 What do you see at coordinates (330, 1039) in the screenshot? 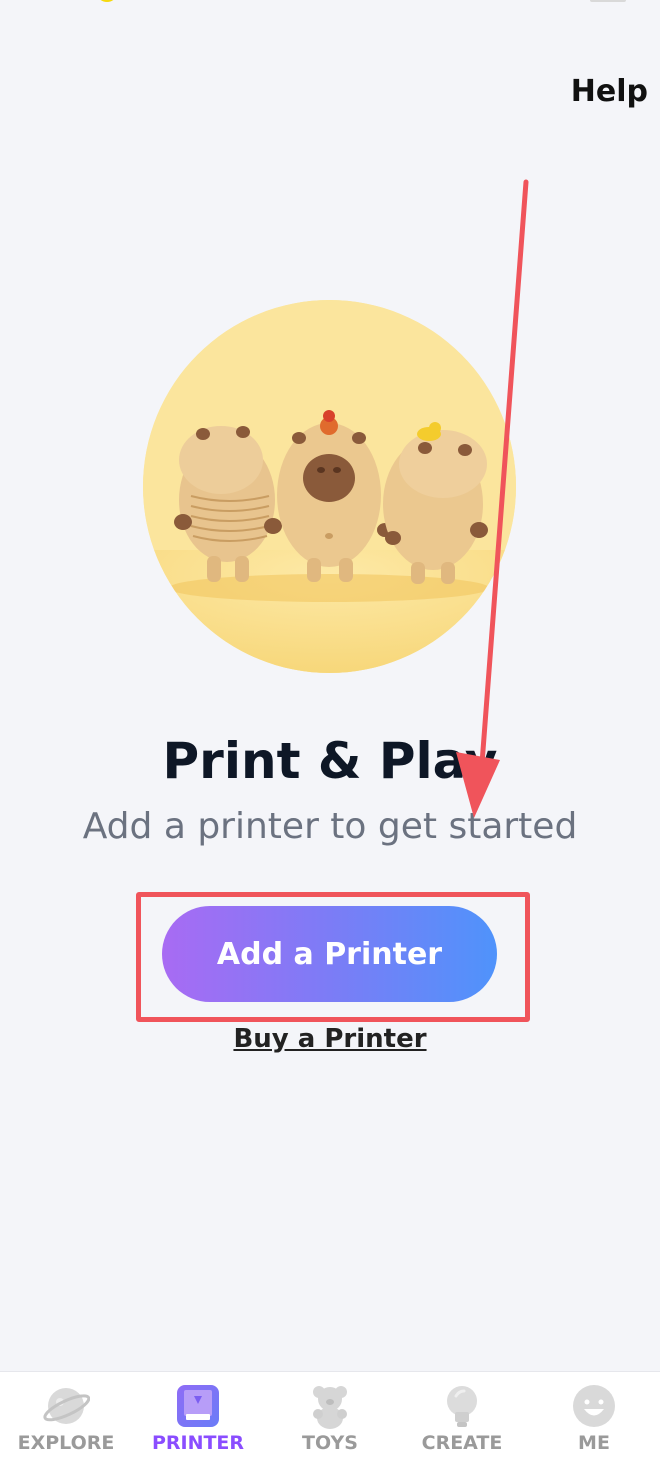
I see `buy-printer-link: Buy a Printer` at bounding box center [330, 1039].